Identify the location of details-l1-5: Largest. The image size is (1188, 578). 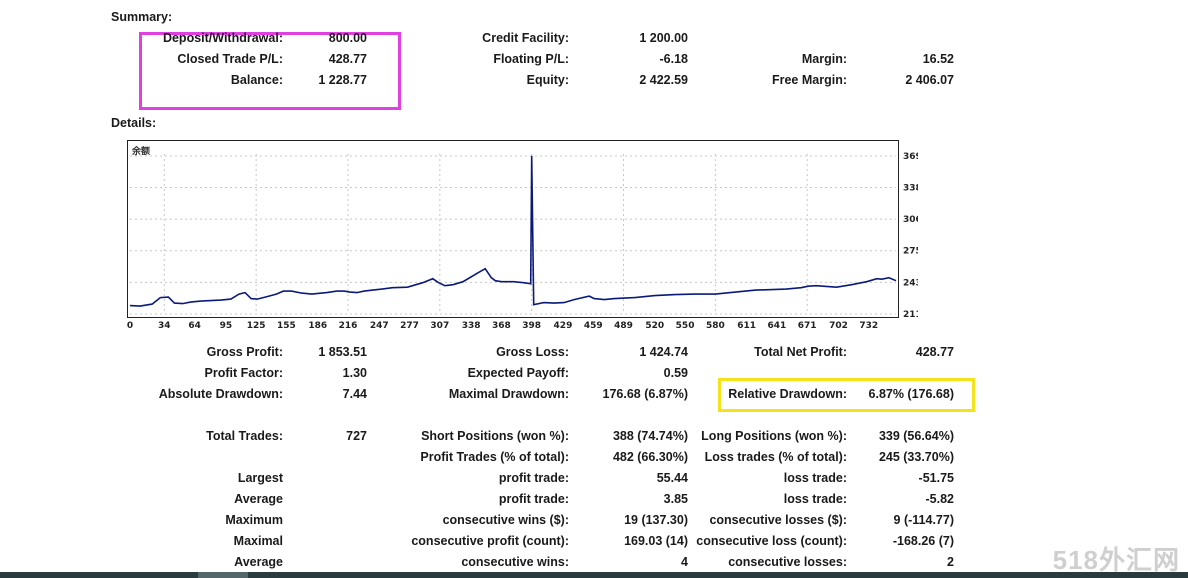
(260, 478).